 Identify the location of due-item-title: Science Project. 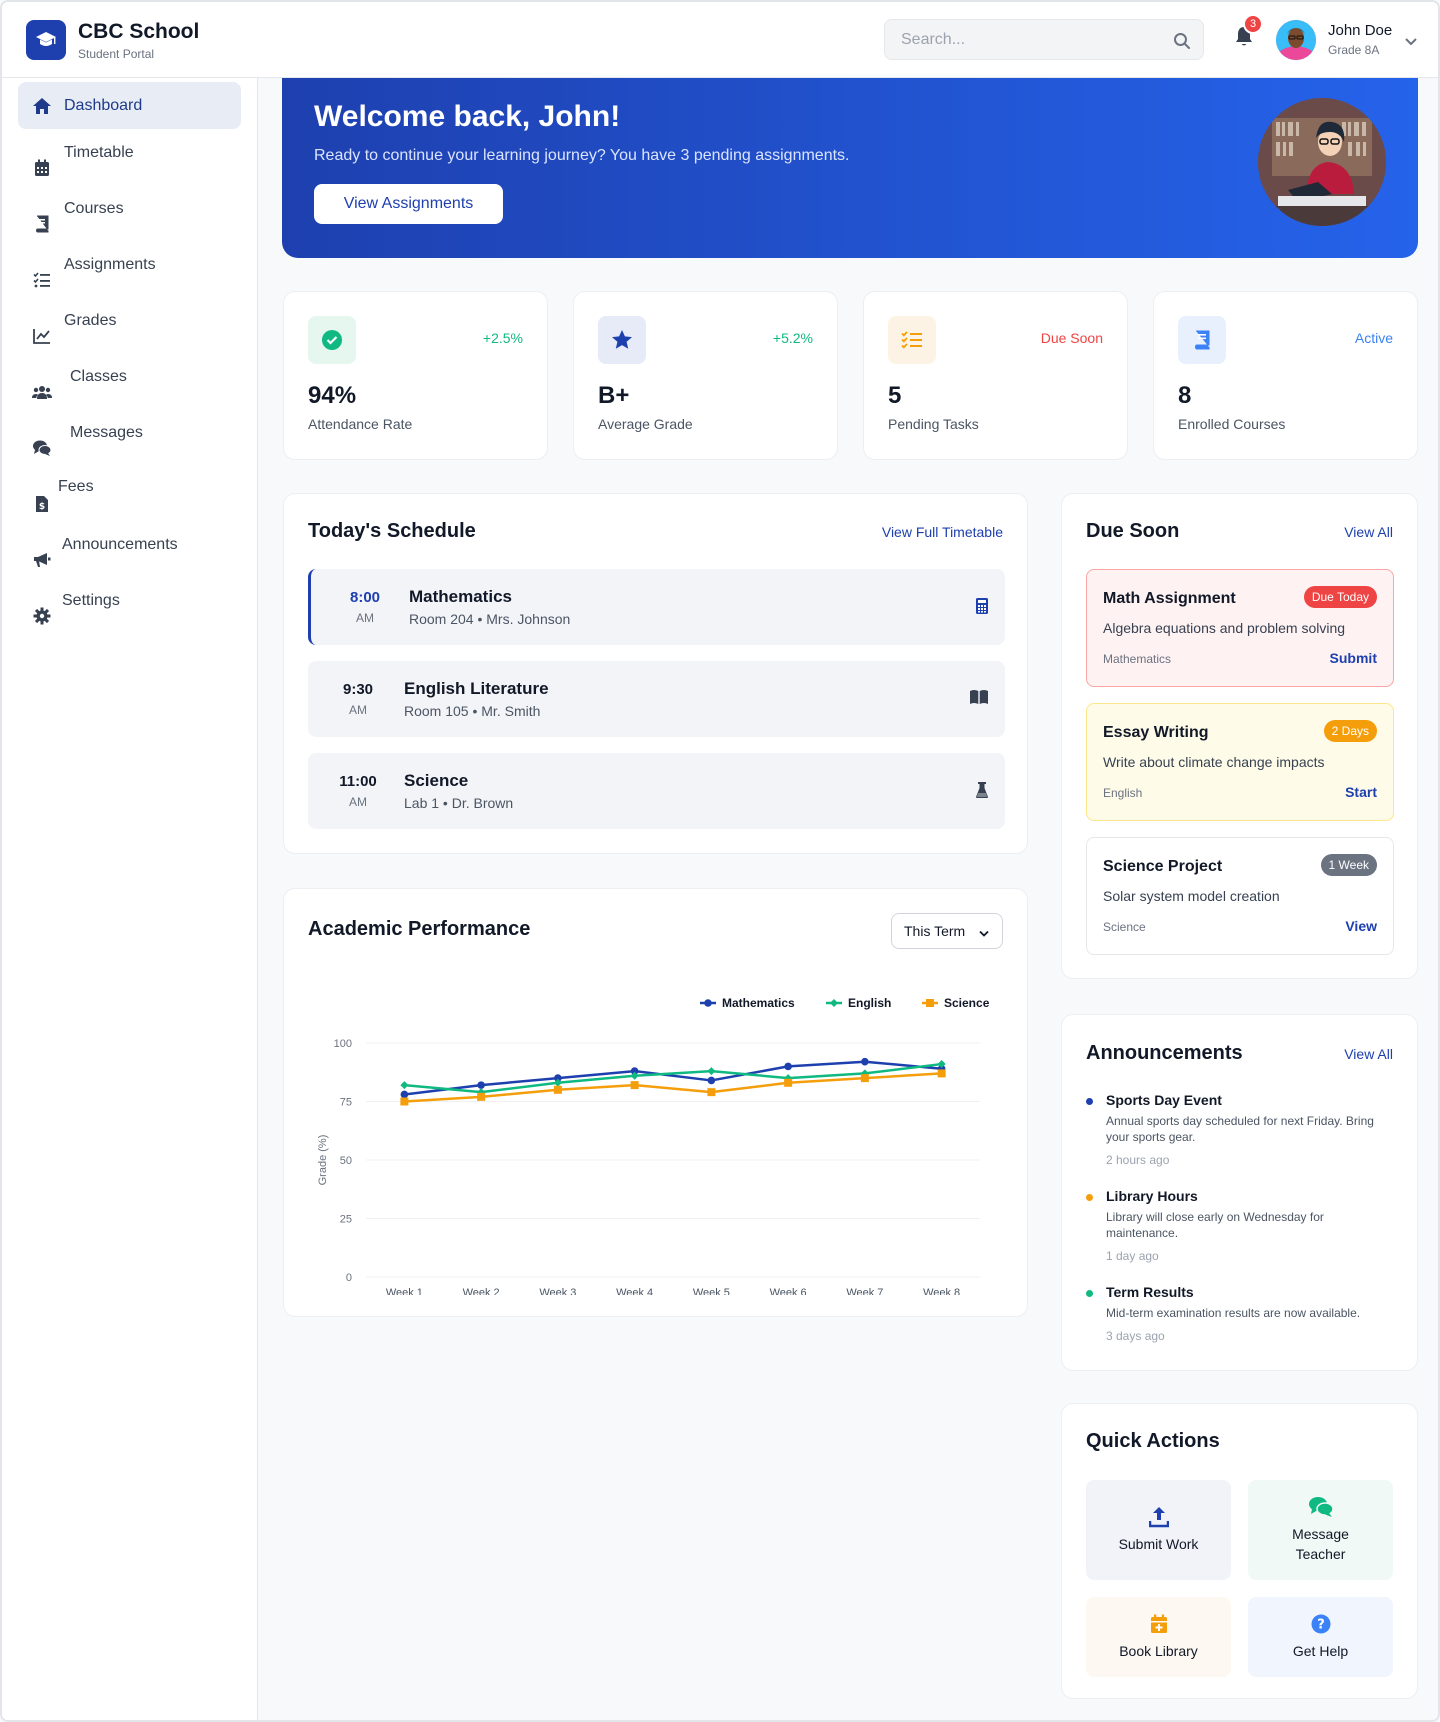
(1163, 866).